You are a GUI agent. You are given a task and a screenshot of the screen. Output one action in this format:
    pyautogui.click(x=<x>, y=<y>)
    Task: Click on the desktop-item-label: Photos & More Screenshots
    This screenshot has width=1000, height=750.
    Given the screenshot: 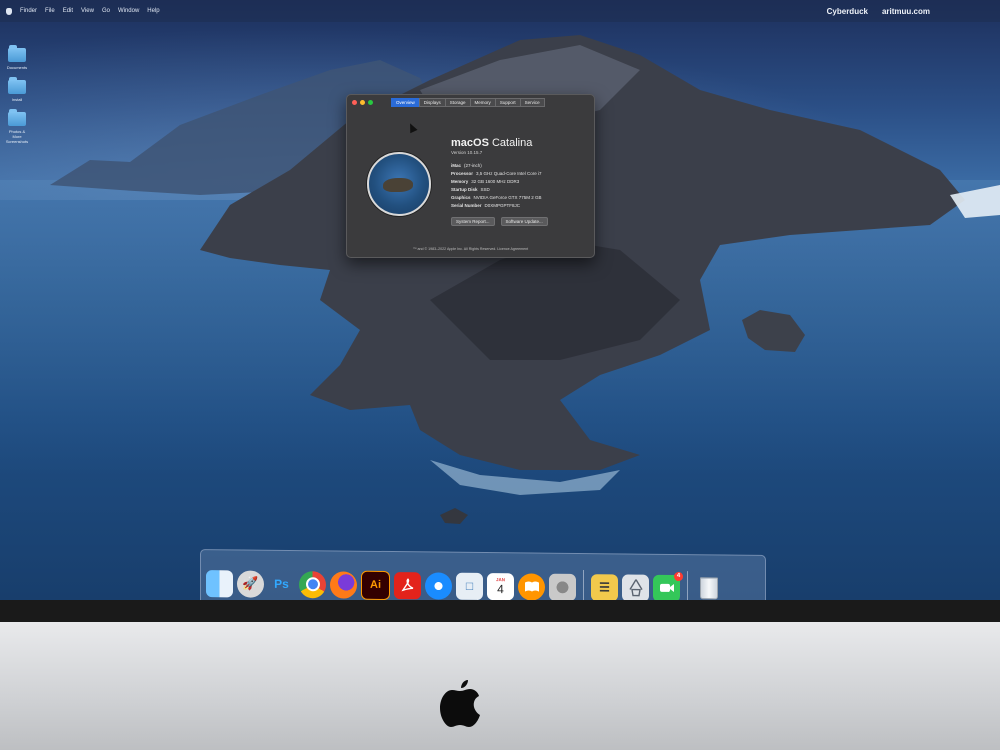 What is the action you would take?
    pyautogui.click(x=17, y=136)
    